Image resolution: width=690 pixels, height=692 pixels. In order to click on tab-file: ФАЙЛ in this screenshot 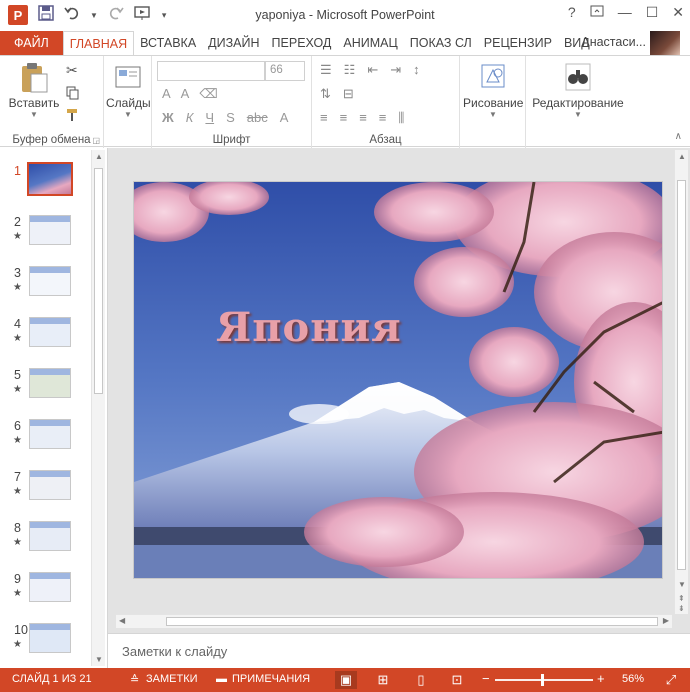, I will do `click(31, 43)`.